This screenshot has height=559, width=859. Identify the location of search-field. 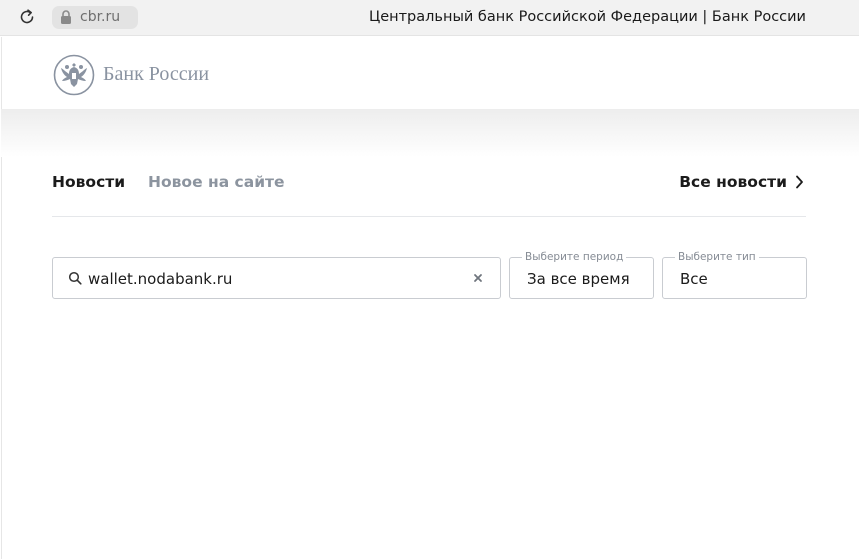
(276, 278).